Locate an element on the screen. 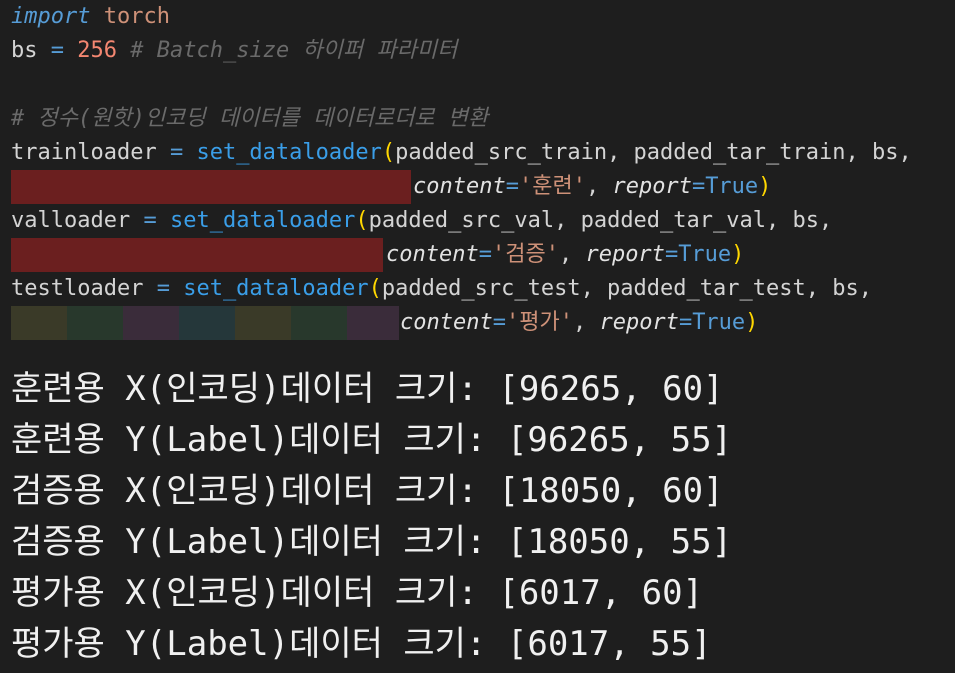 Image resolution: width=955 pixels, height=673 pixels. test-content-val: '평가' is located at coordinates (539, 322).